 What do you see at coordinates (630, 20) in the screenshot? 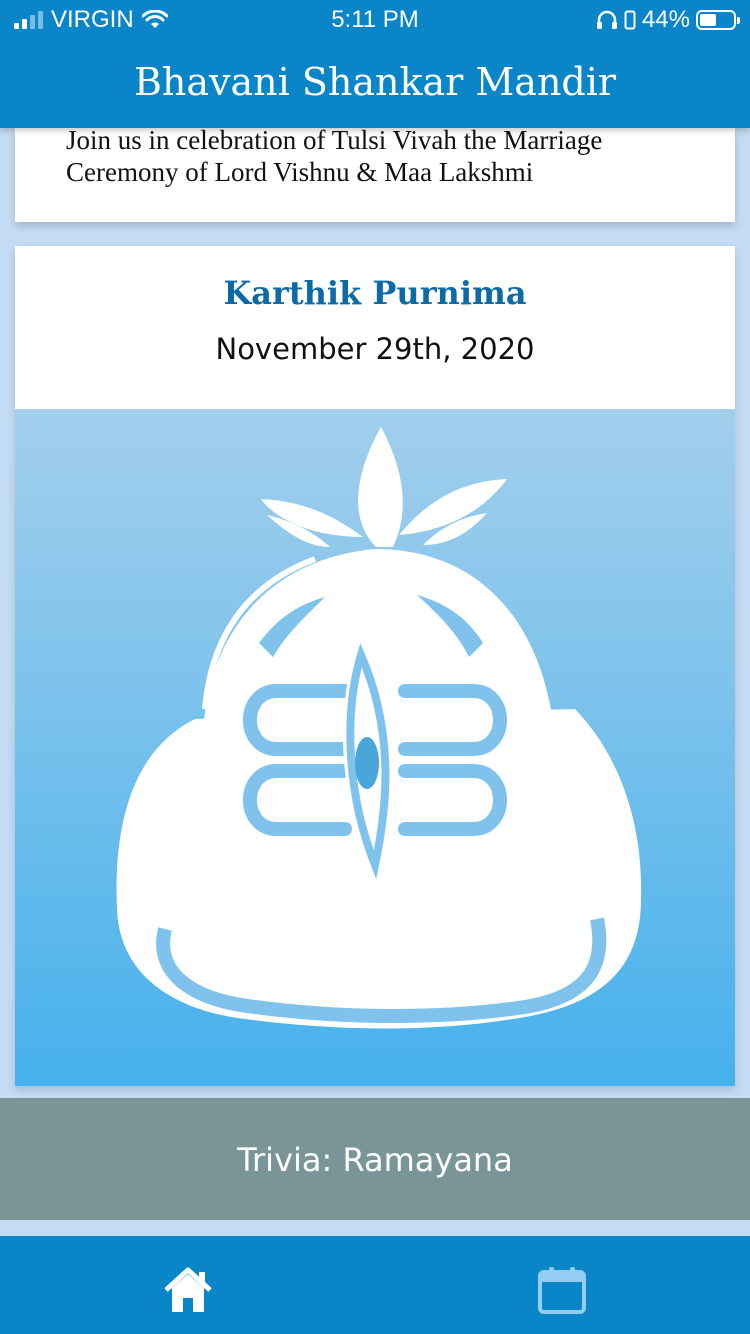
I see `orientation-lock-icon` at bounding box center [630, 20].